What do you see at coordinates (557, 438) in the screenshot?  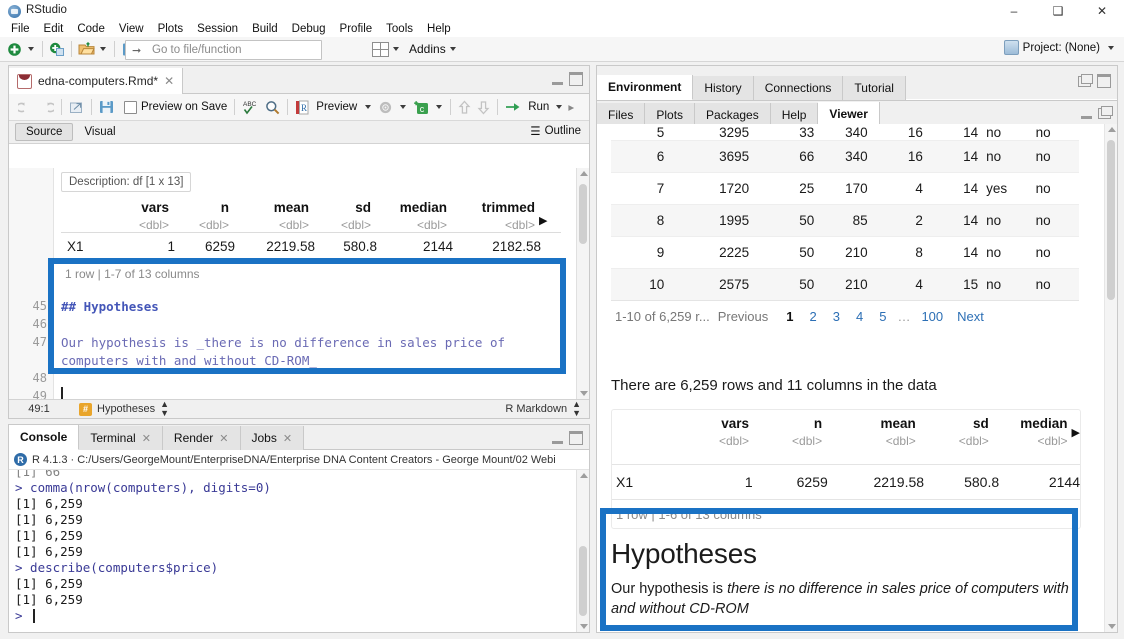 I see `minimize-console-icon` at bounding box center [557, 438].